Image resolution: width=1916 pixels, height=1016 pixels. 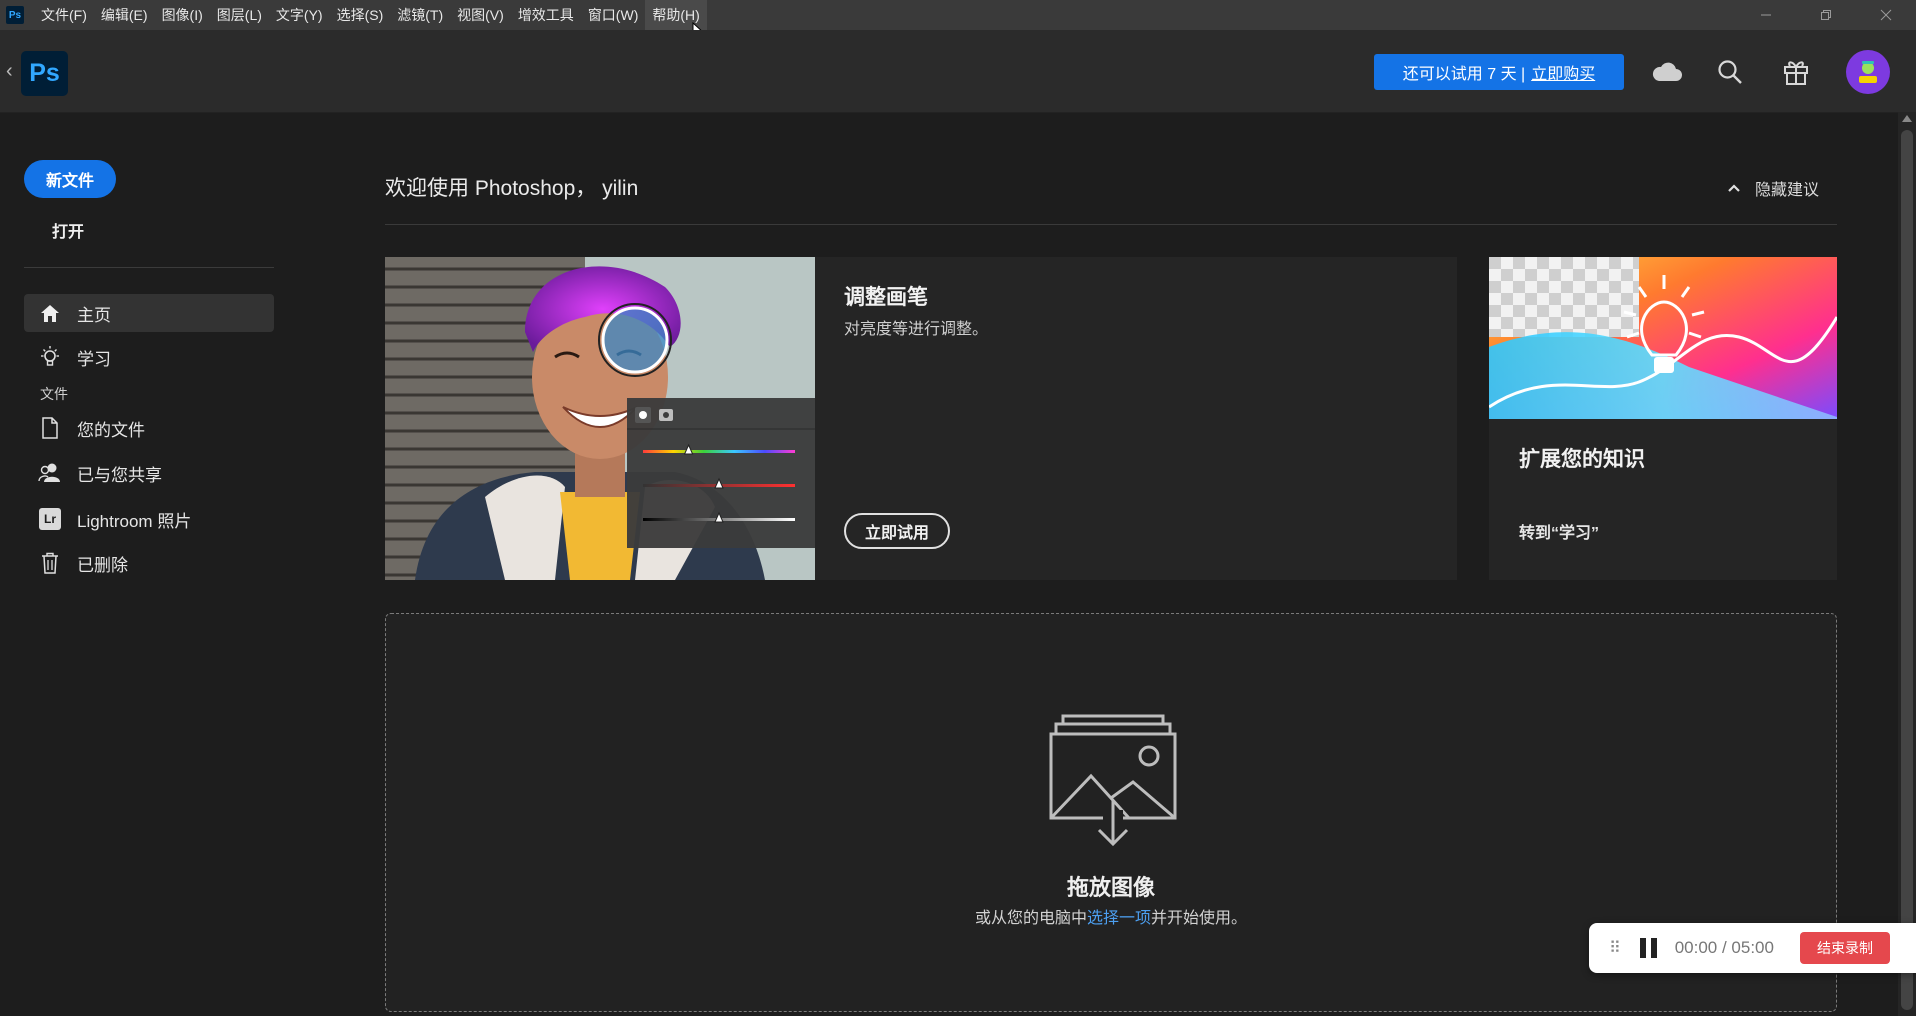 What do you see at coordinates (1559, 531) in the screenshot?
I see `go-to-learn-link: 转到“学习”` at bounding box center [1559, 531].